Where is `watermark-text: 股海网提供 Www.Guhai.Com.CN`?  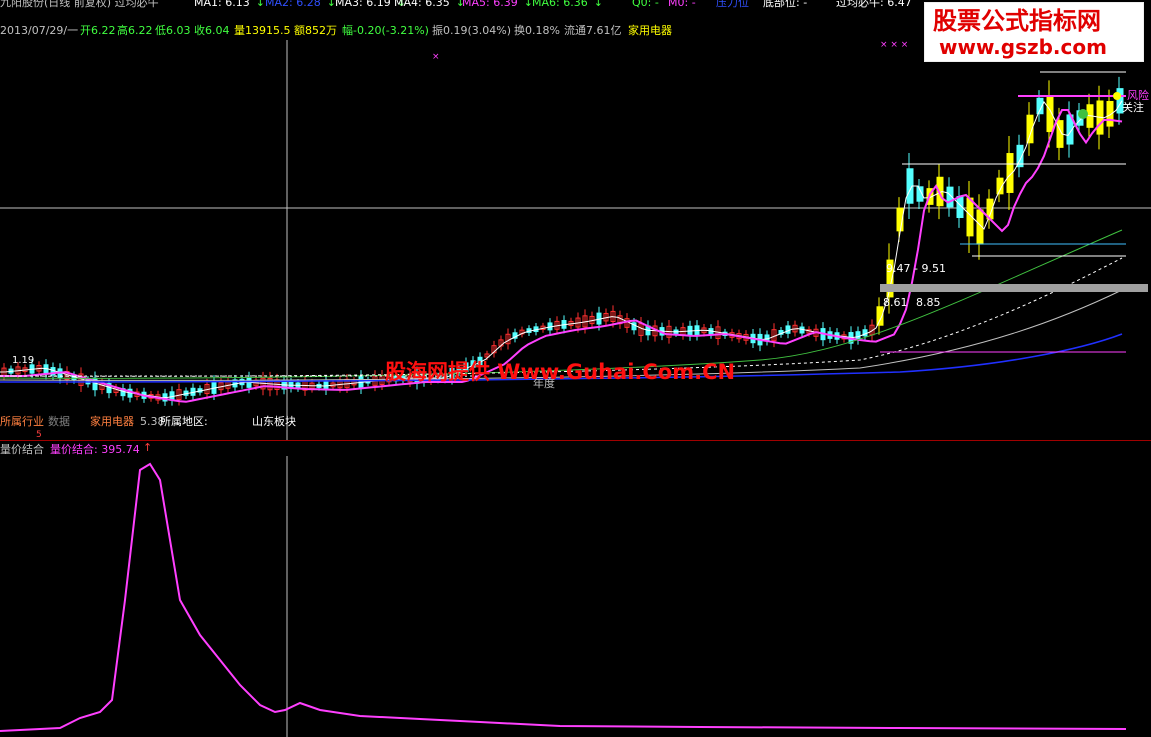 watermark-text: 股海网提供 Www.Guhai.Com.CN is located at coordinates (560, 372).